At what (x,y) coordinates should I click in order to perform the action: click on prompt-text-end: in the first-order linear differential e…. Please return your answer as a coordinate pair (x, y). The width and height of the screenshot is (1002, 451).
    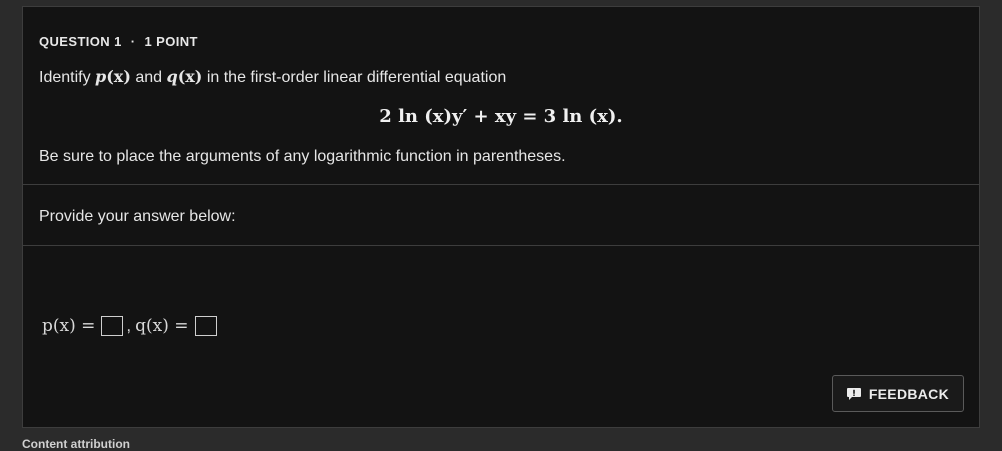
    Looking at the image, I should click on (354, 77).